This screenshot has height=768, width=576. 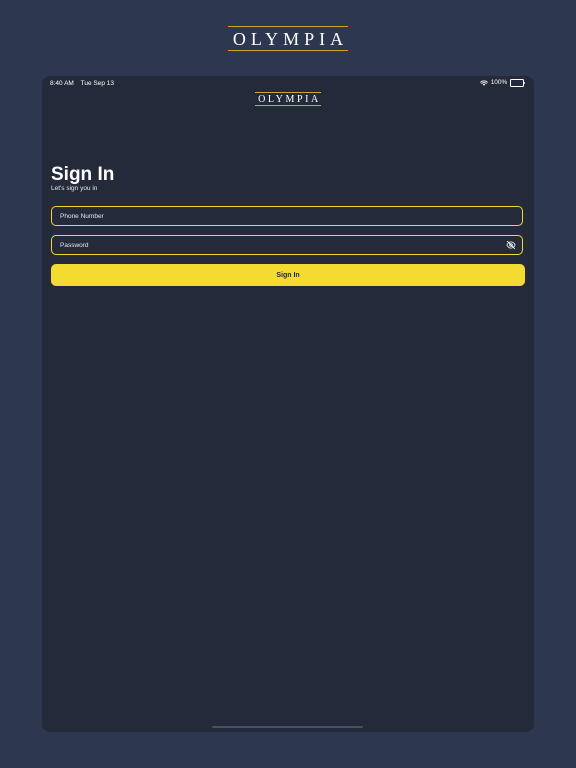 What do you see at coordinates (288, 275) in the screenshot?
I see `sign-in-button: Sign In` at bounding box center [288, 275].